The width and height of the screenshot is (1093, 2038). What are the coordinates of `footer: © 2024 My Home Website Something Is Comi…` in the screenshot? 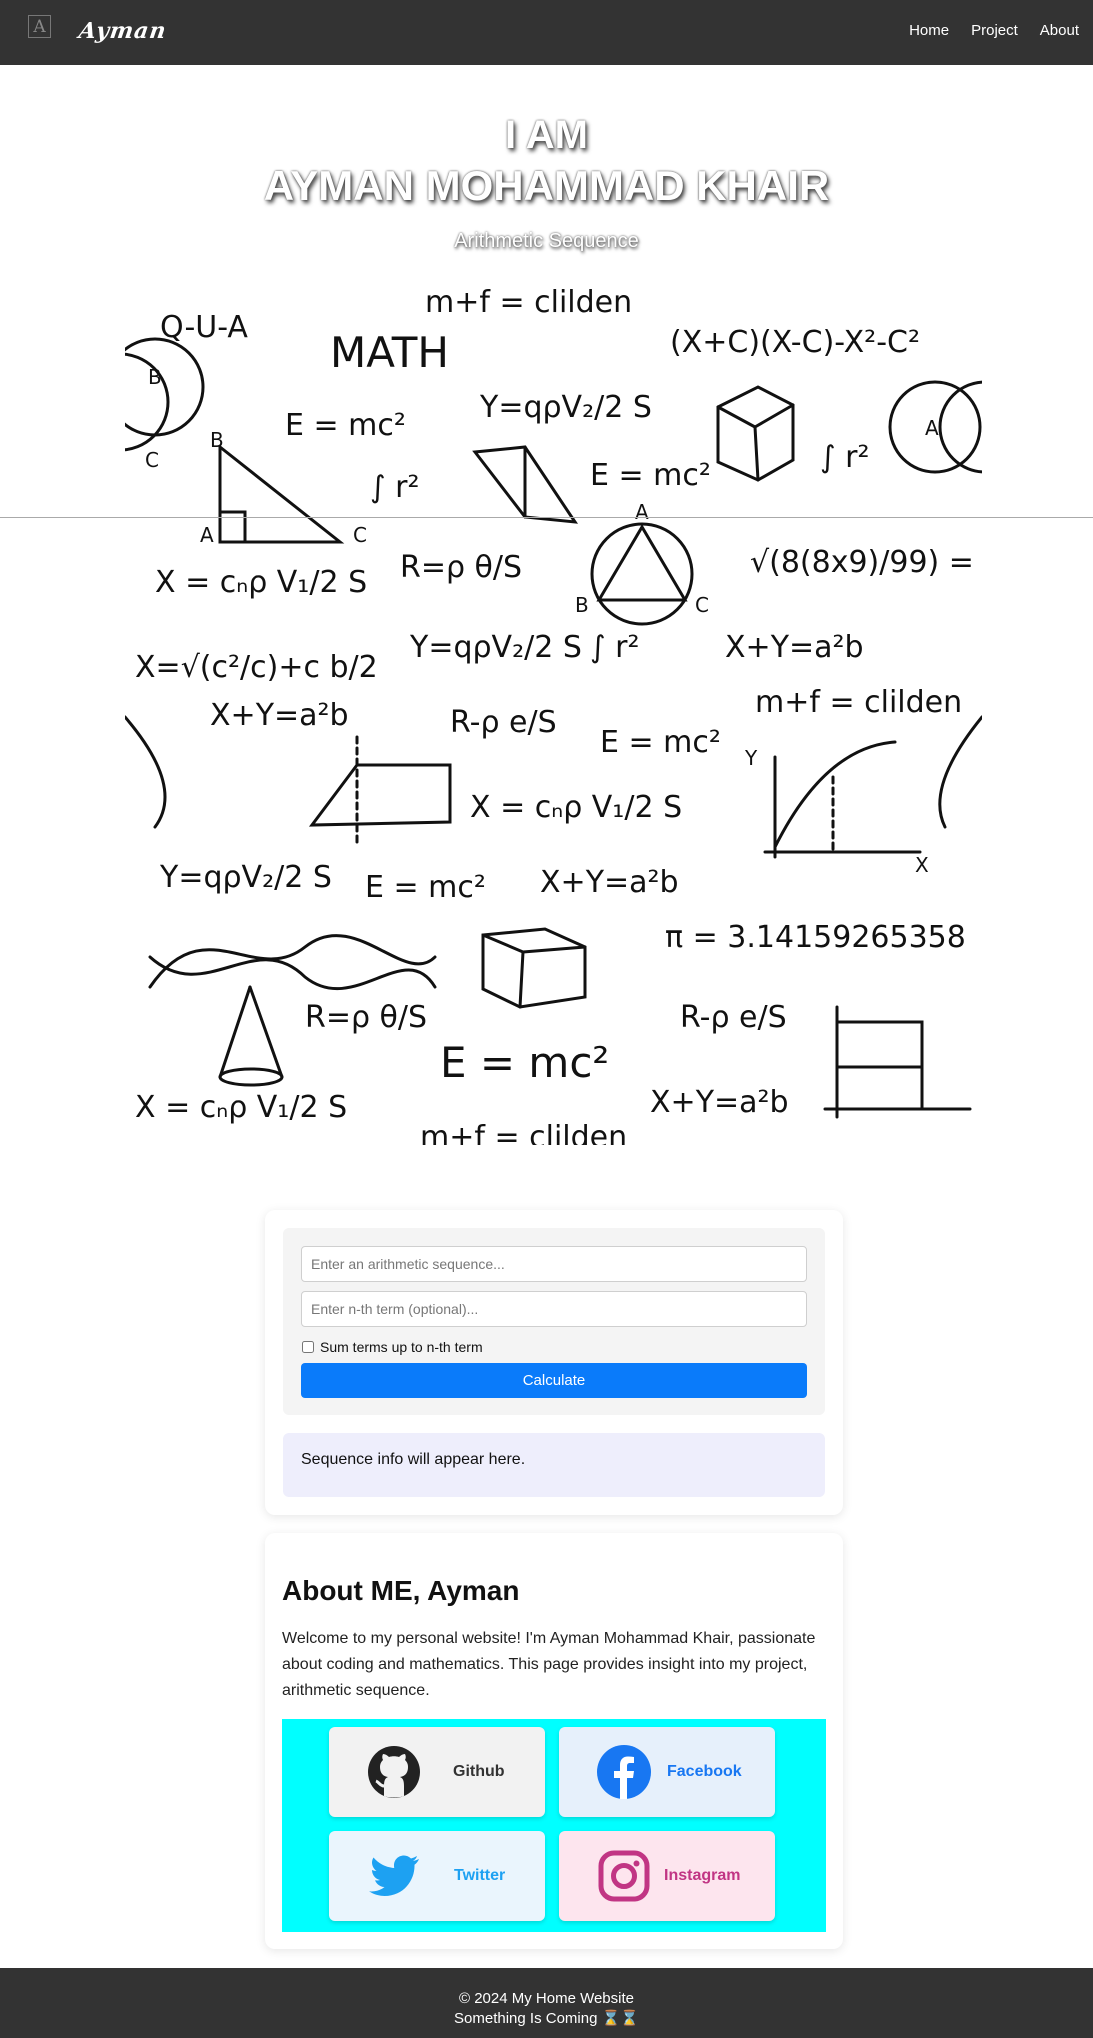 It's located at (546, 2003).